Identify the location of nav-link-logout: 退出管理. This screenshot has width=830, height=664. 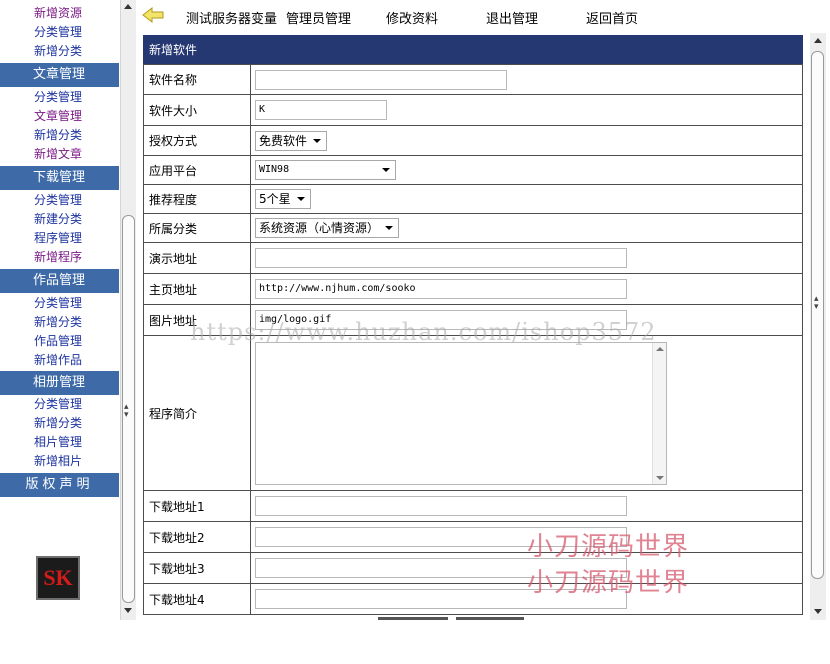
(512, 17).